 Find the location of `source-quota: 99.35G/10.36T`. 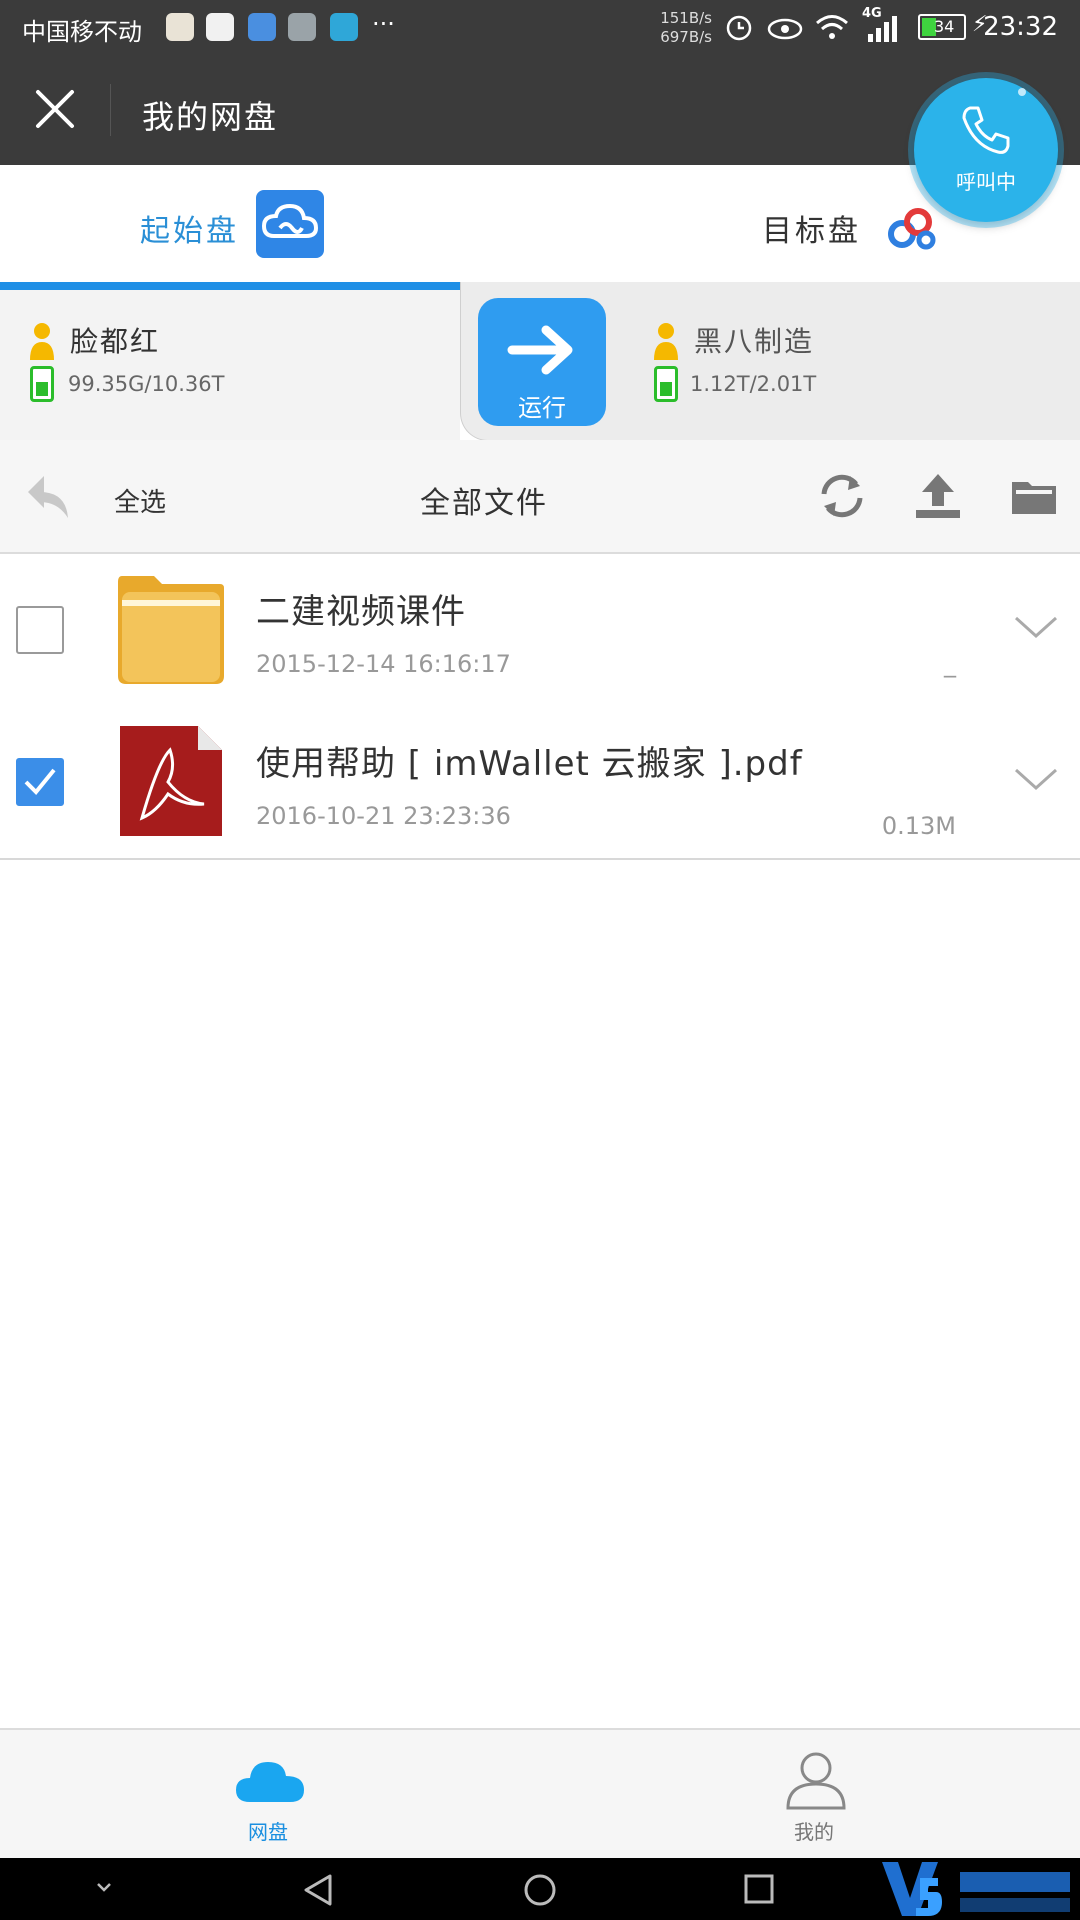

source-quota: 99.35G/10.36T is located at coordinates (146, 384).